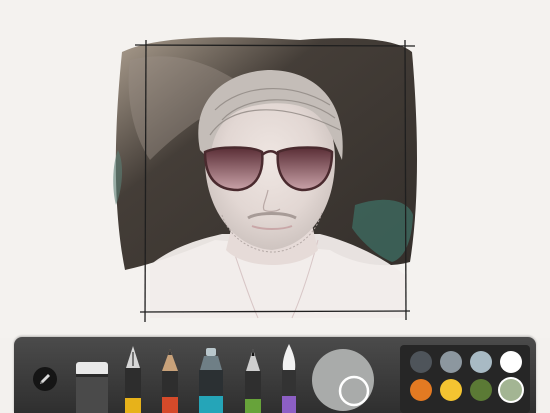 This screenshot has height=413, width=550. Describe the element at coordinates (289, 378) in the screenshot. I see `brush-icon` at that location.